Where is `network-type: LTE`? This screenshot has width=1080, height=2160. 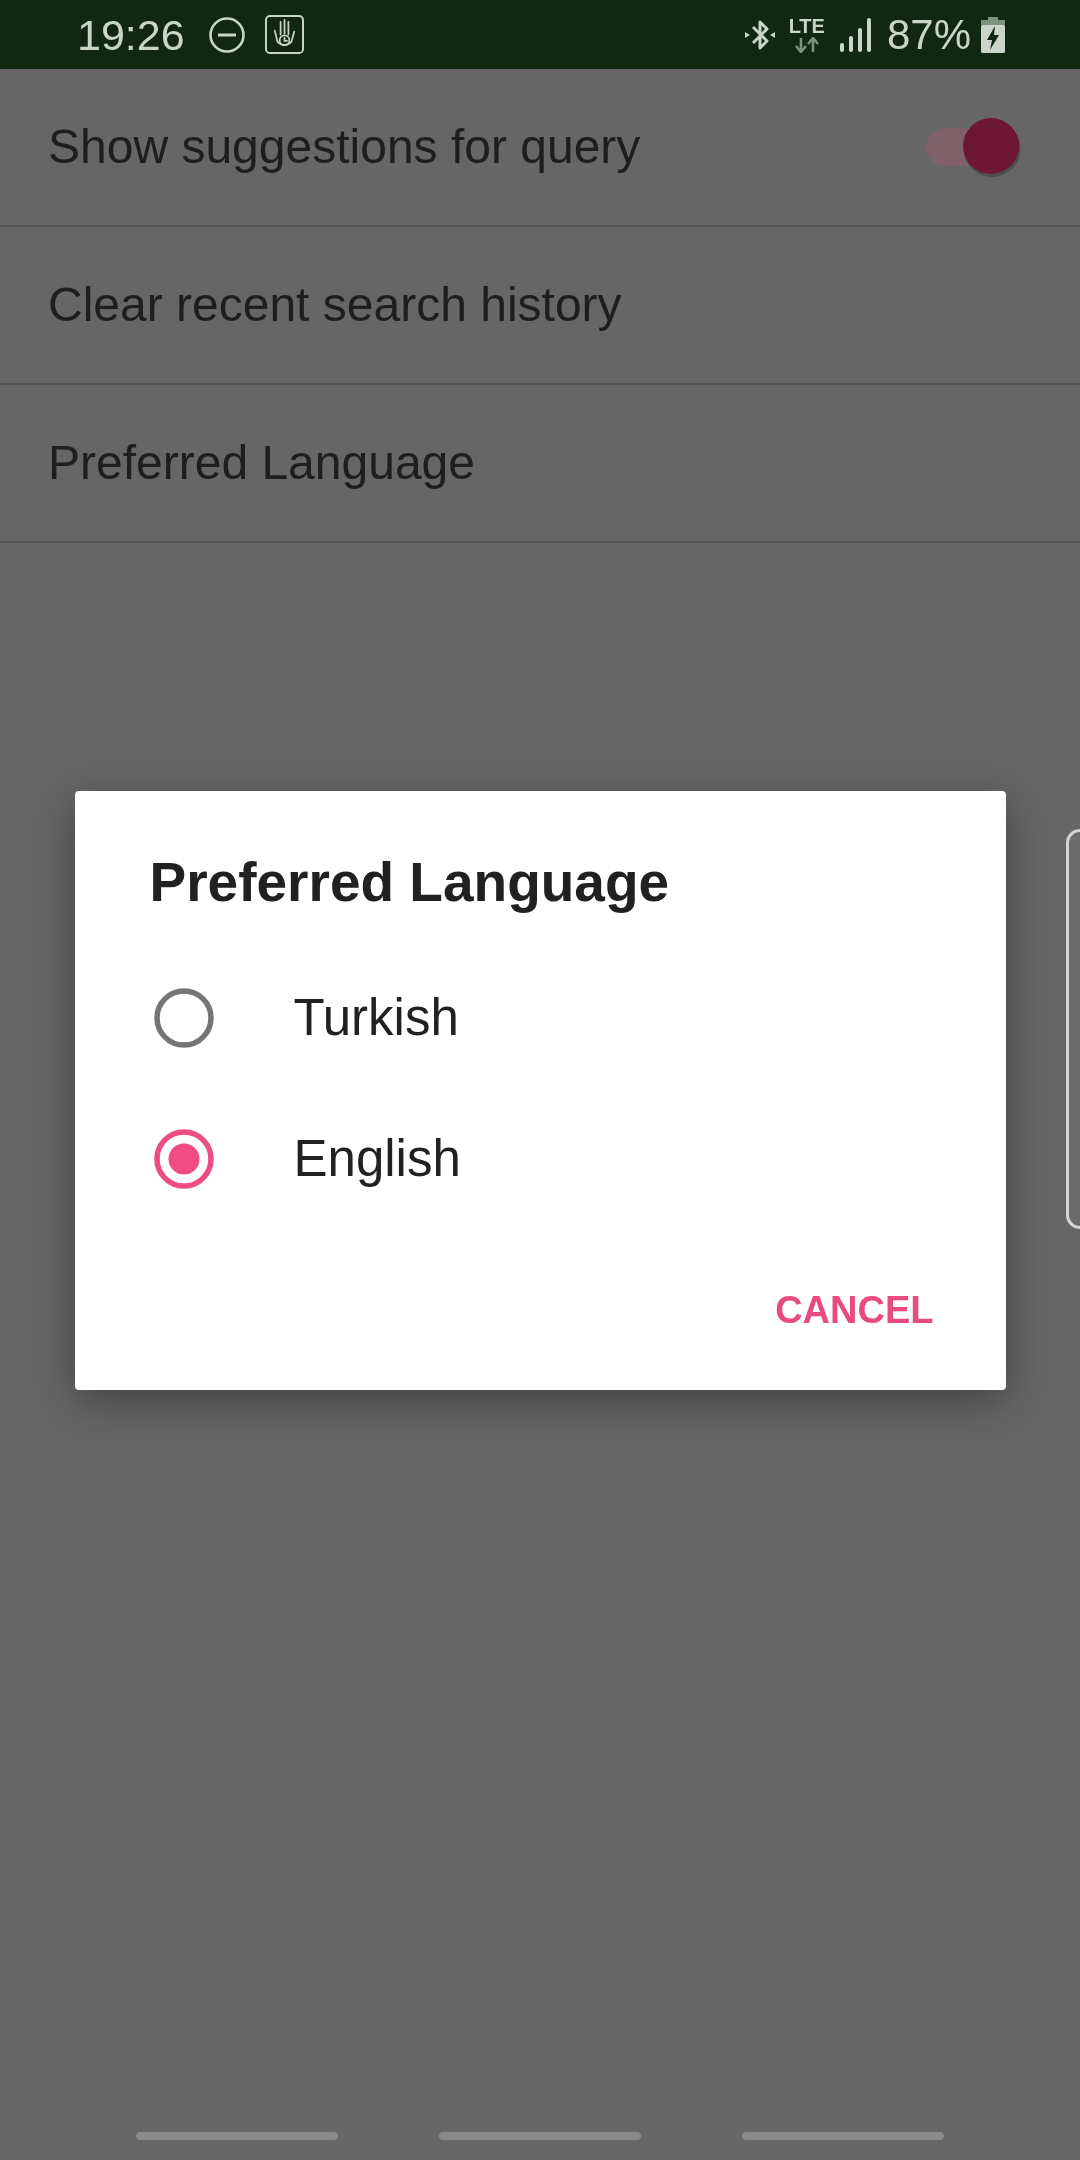
network-type: LTE is located at coordinates (806, 25).